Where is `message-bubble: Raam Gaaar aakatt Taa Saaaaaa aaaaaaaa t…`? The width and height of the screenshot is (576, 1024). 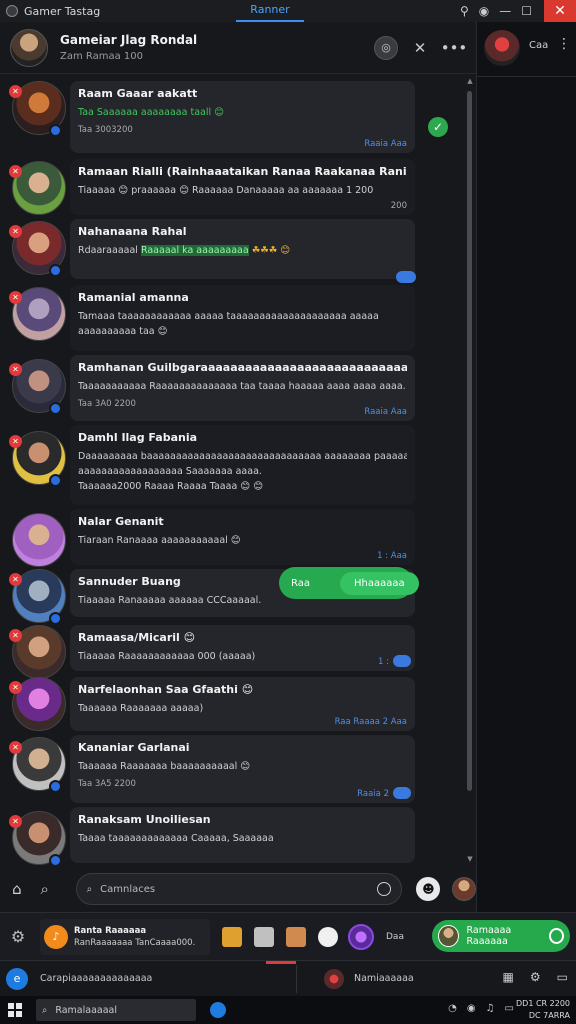
message-bubble: Raam Gaaar aakatt Taa Saaaaaa aaaaaaaa t… is located at coordinates (242, 117).